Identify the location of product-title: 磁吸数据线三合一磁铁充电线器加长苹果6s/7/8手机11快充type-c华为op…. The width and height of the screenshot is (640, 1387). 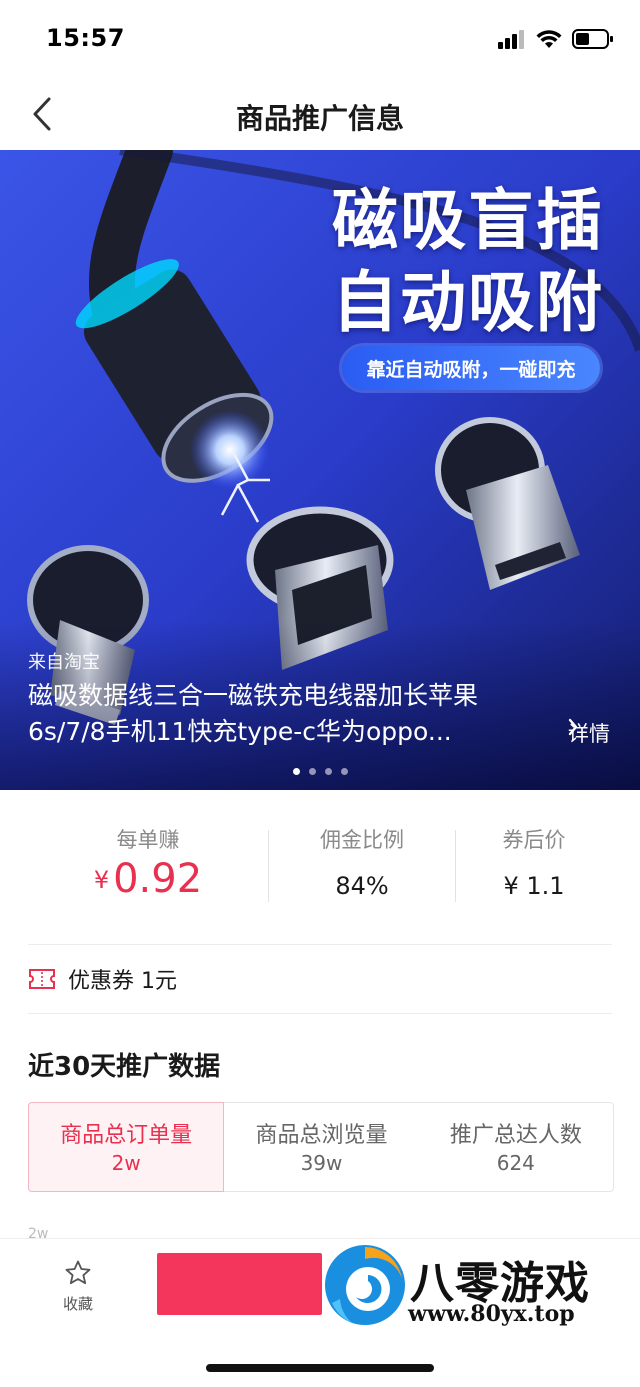
(253, 713).